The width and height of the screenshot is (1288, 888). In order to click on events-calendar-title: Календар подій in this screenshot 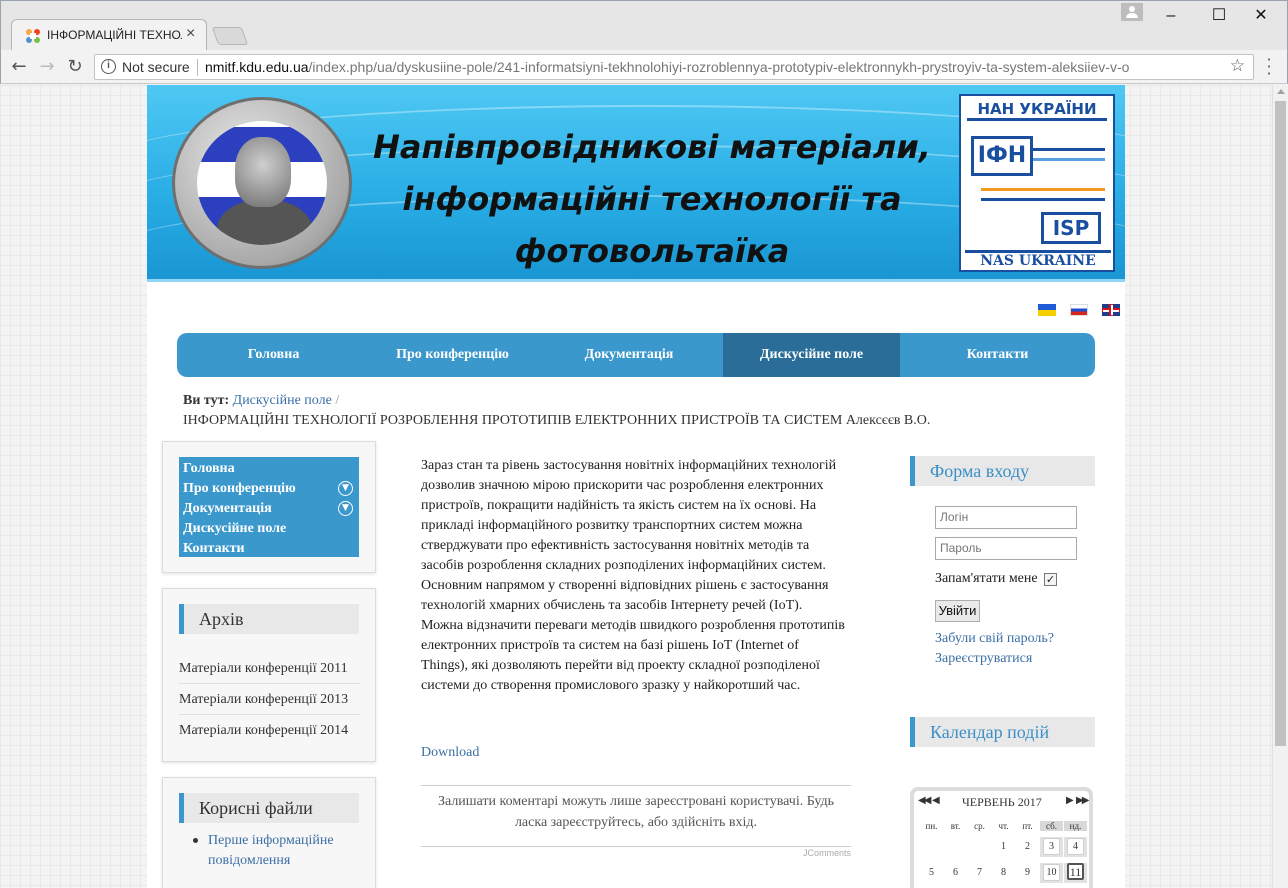, I will do `click(1002, 732)`.